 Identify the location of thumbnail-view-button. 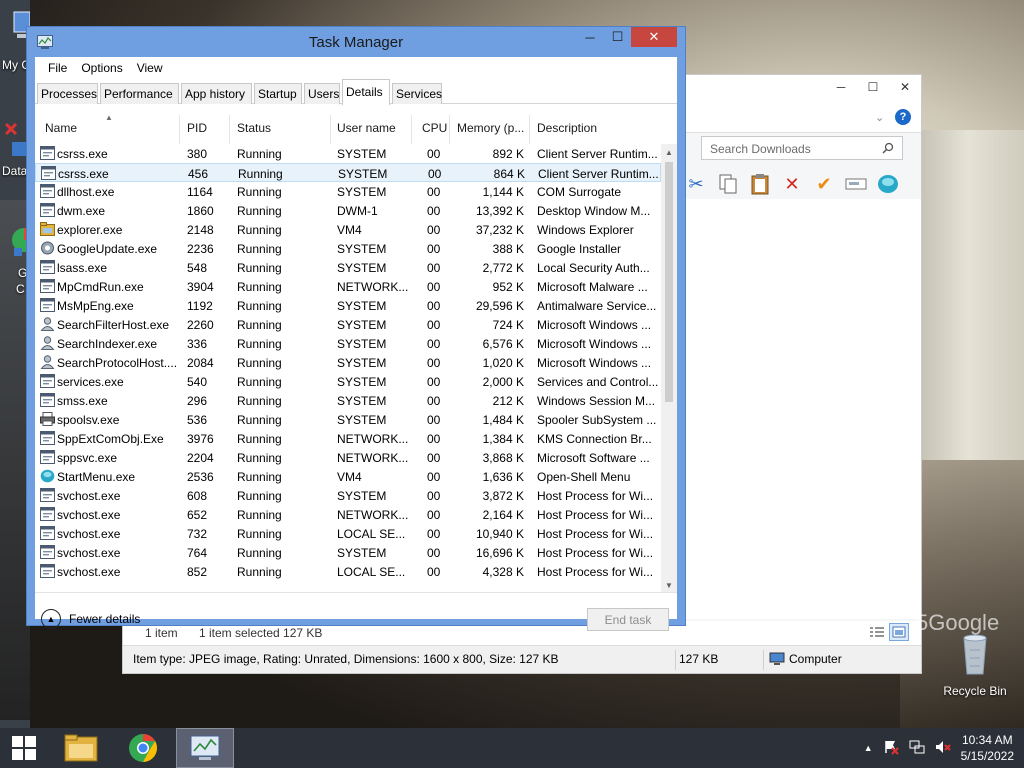
(899, 632).